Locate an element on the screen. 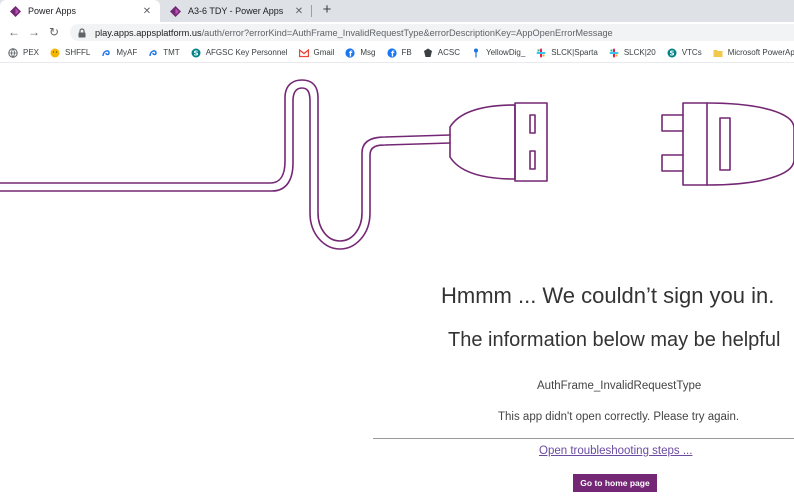  bookmark-slck-sparta: SLCK|Sparta is located at coordinates (567, 53).